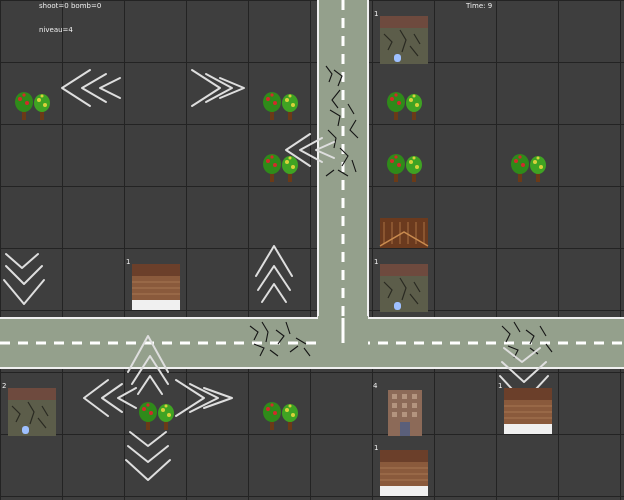 The image size is (624, 500). I want to click on level-value: 4, so click(70, 30).